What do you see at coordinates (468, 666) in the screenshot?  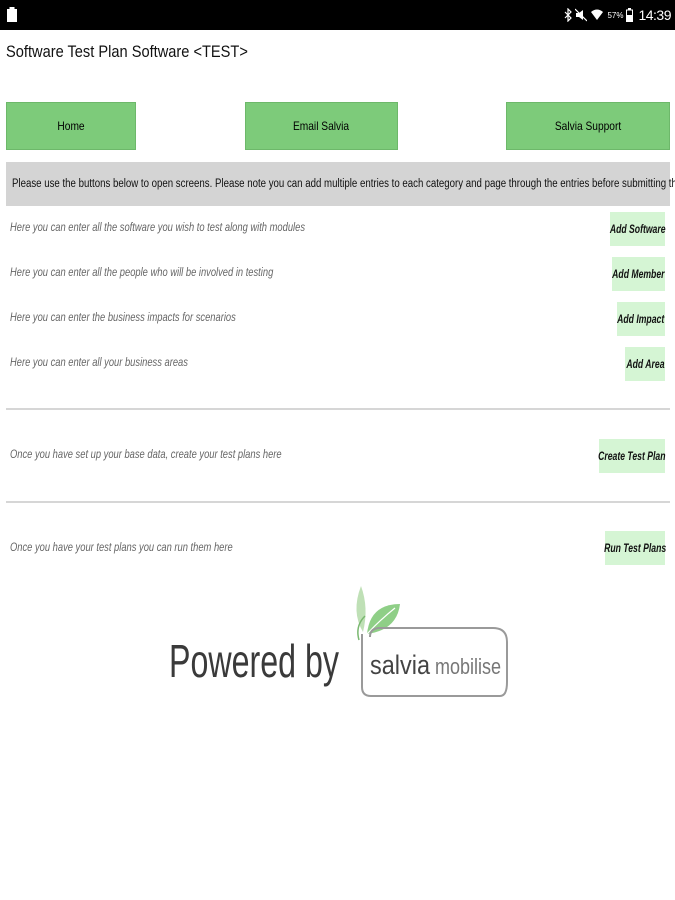 I see `product-text: mobilise` at bounding box center [468, 666].